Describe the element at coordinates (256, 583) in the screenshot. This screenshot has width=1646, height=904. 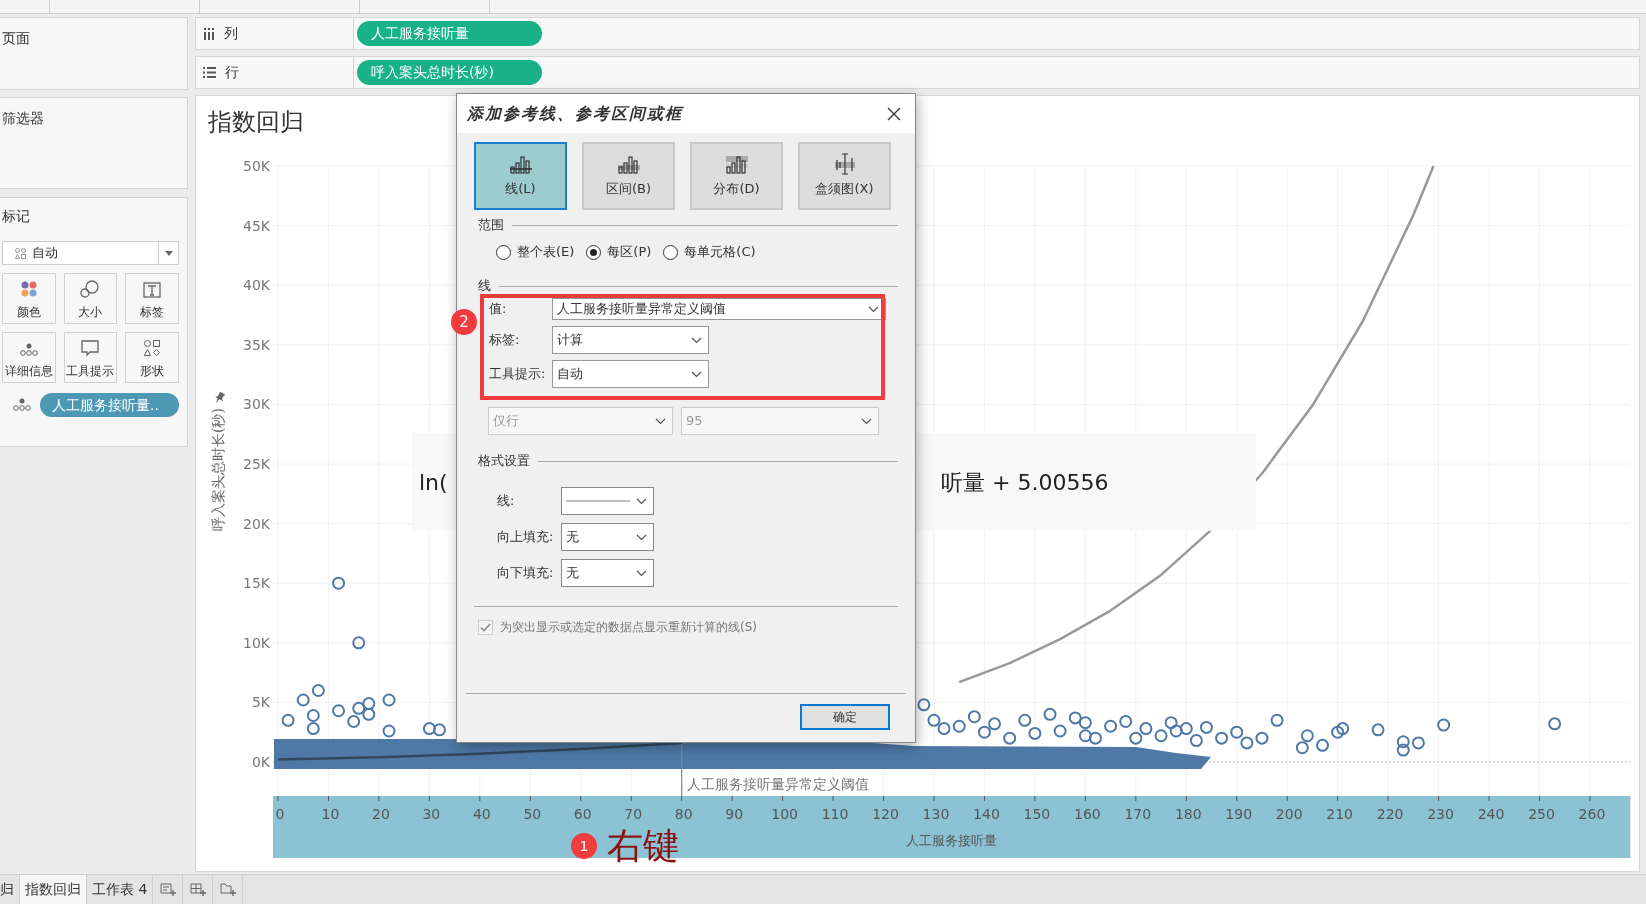
I see `y-tick-label: 15K` at that location.